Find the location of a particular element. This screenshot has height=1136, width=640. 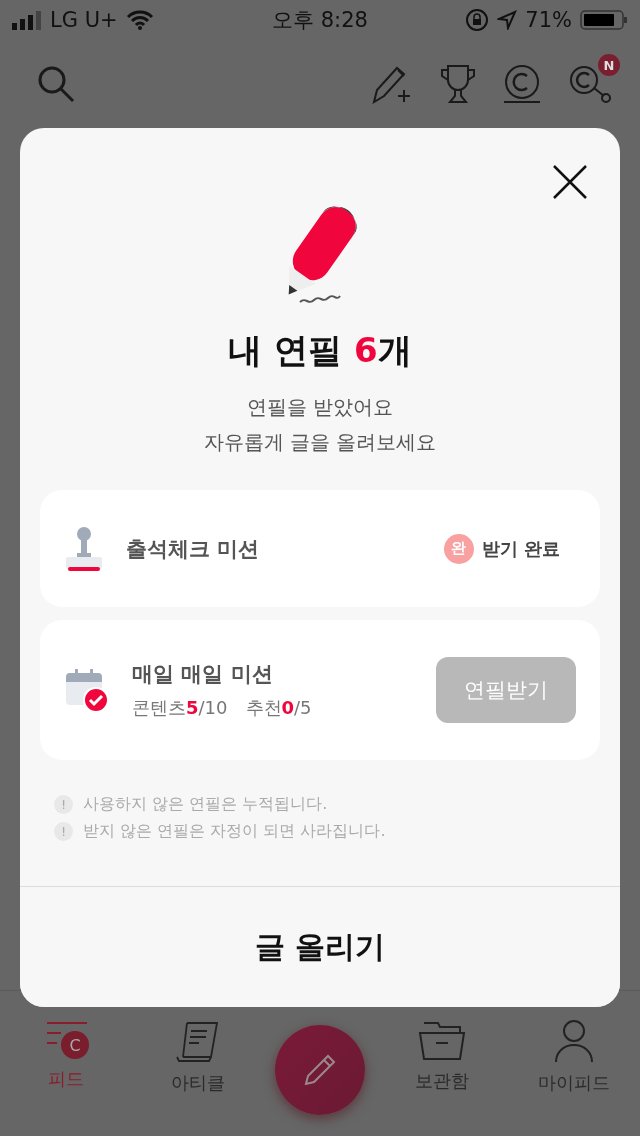

tab: C 피드 is located at coordinates (66, 1055).